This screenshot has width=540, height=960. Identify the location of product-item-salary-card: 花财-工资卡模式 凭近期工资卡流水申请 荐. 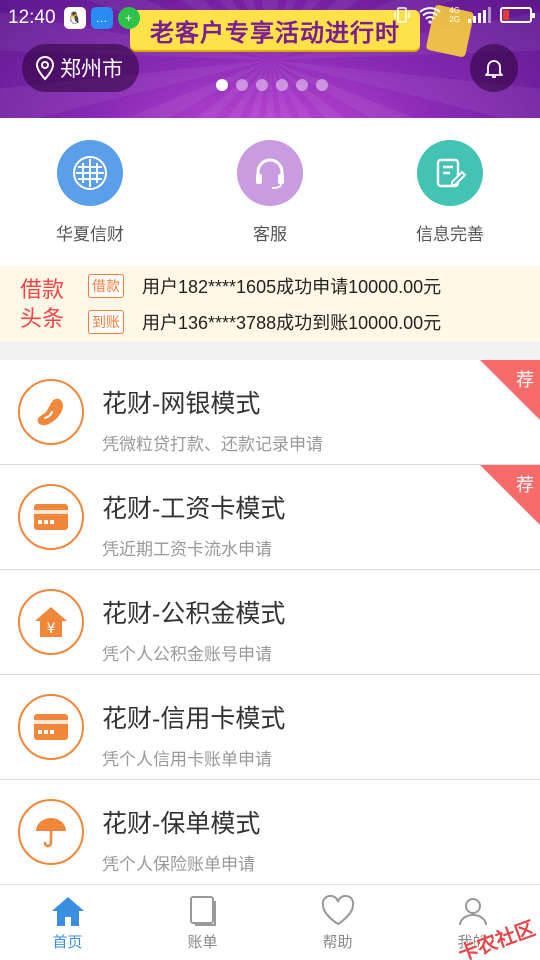
(270, 517).